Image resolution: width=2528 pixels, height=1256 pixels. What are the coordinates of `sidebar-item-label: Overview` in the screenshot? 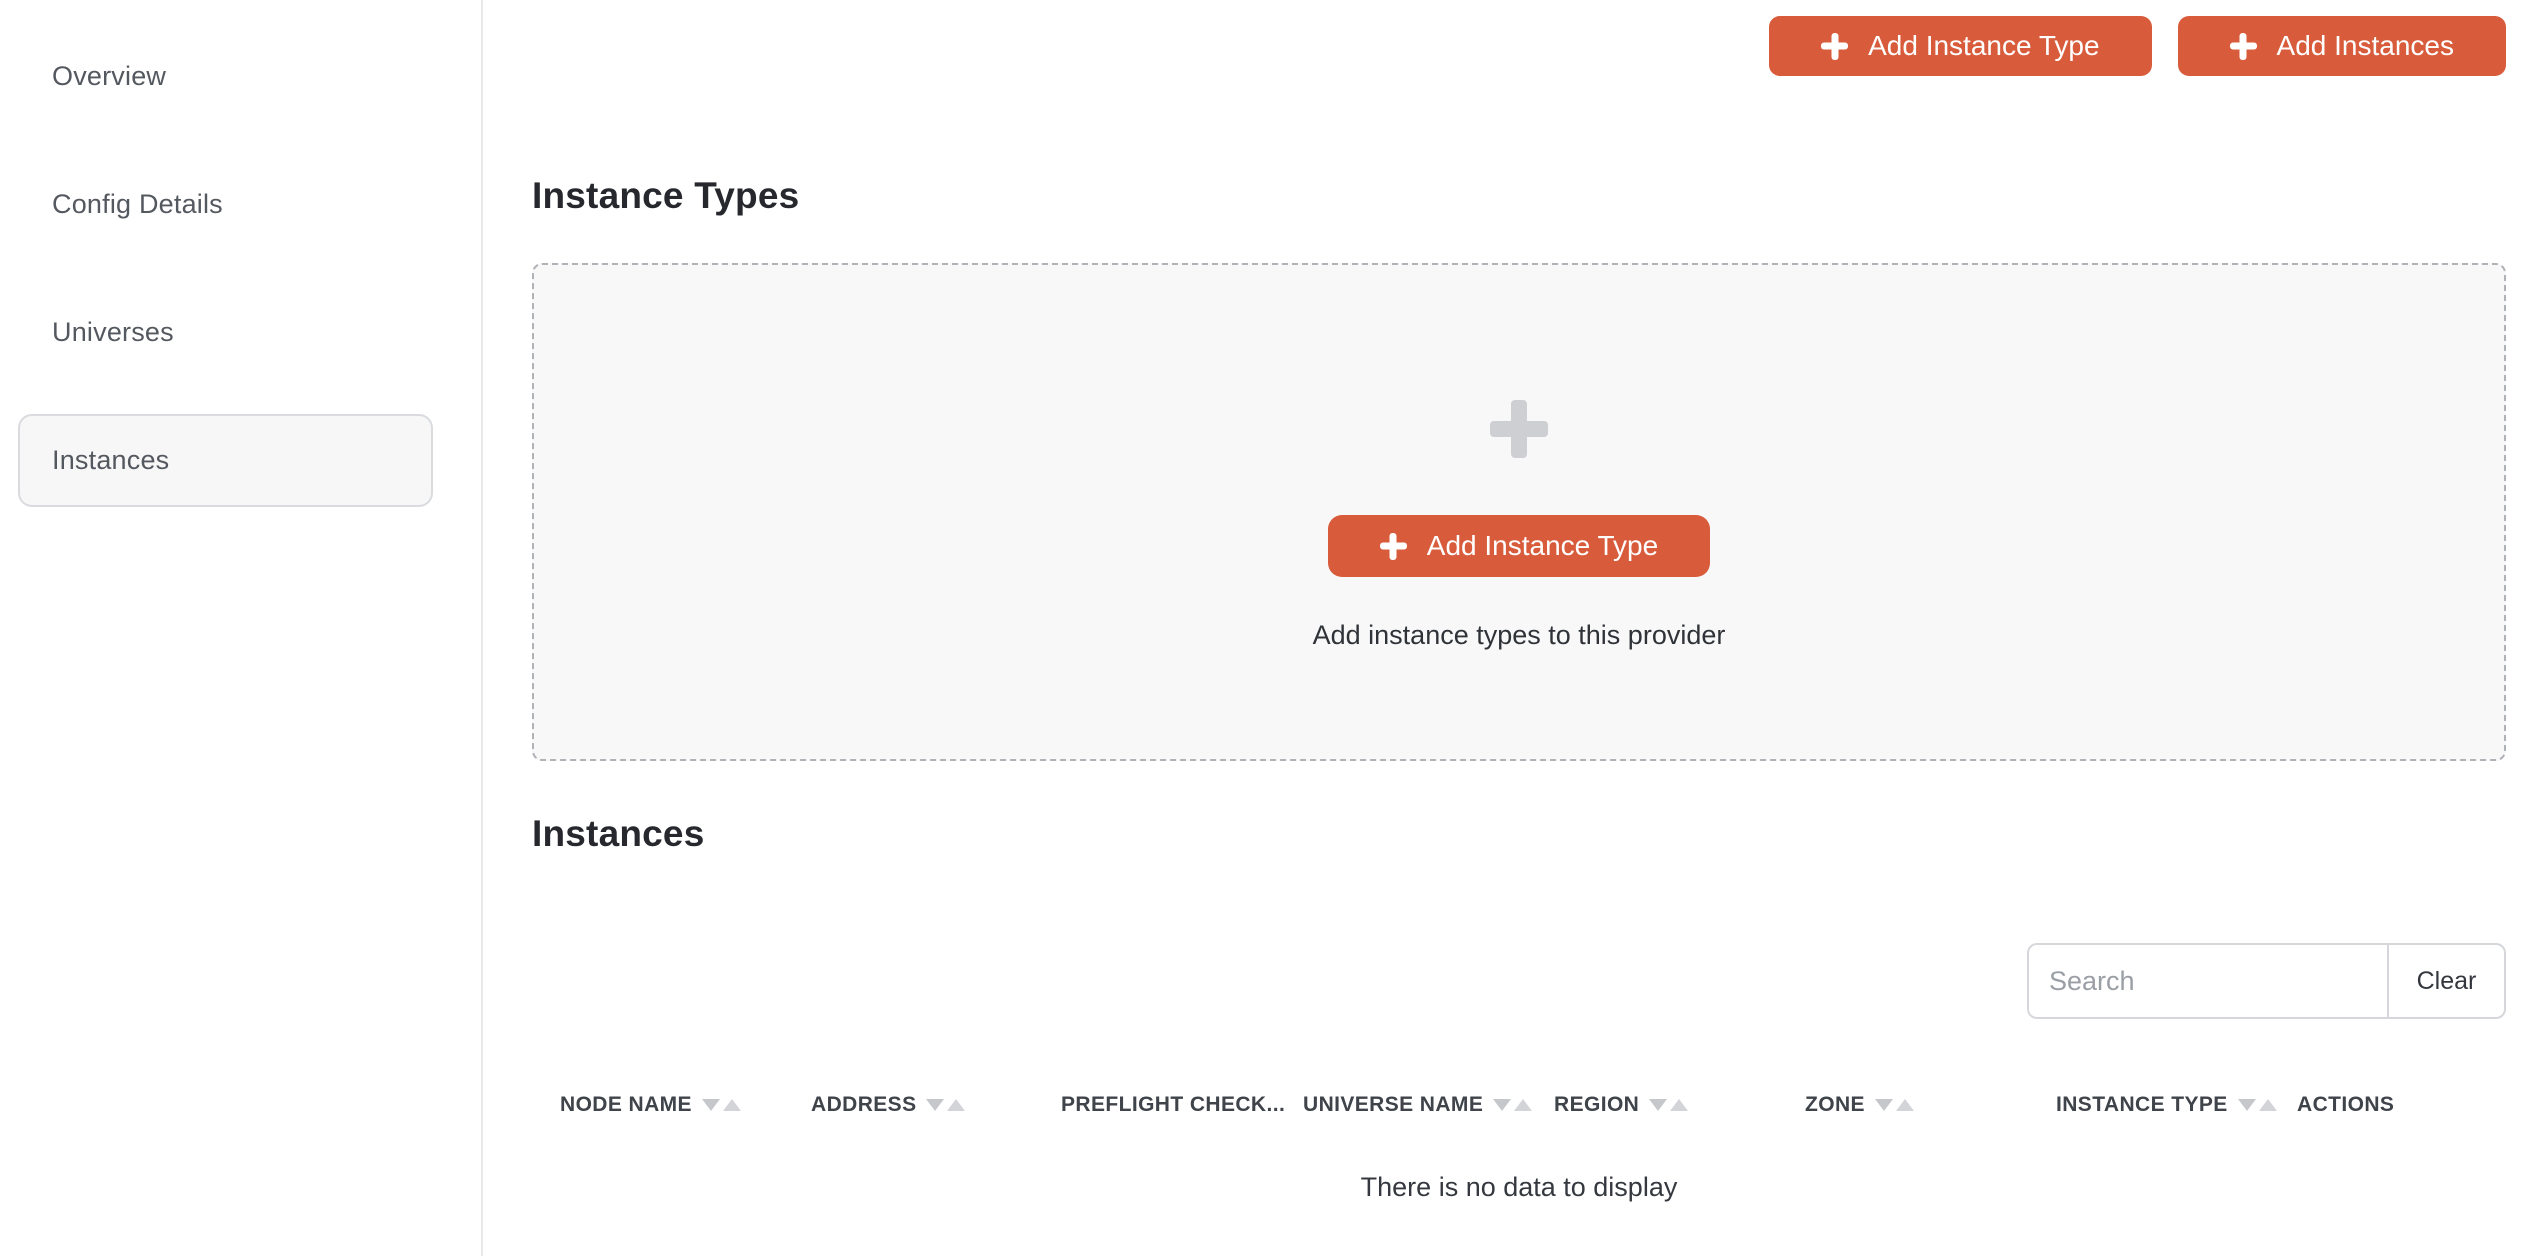 It's located at (109, 76).